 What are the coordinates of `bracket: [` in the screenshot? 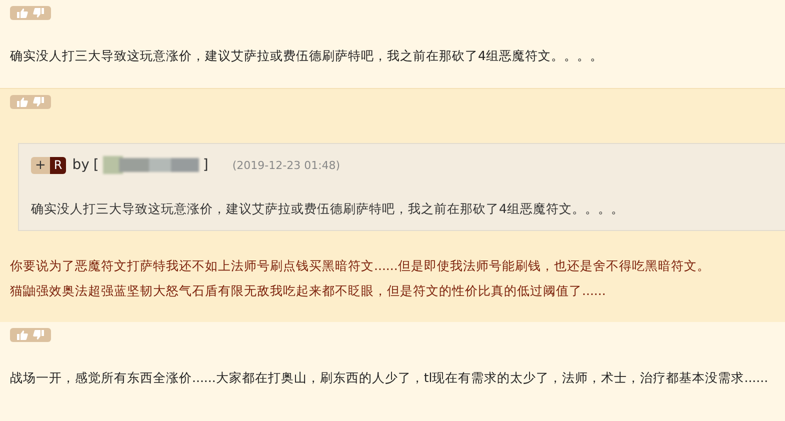 It's located at (96, 165).